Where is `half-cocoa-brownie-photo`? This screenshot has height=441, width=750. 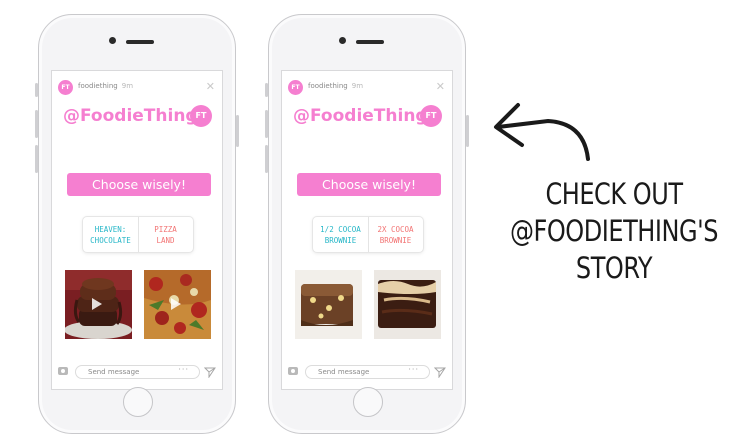
half-cocoa-brownie-photo is located at coordinates (328, 304).